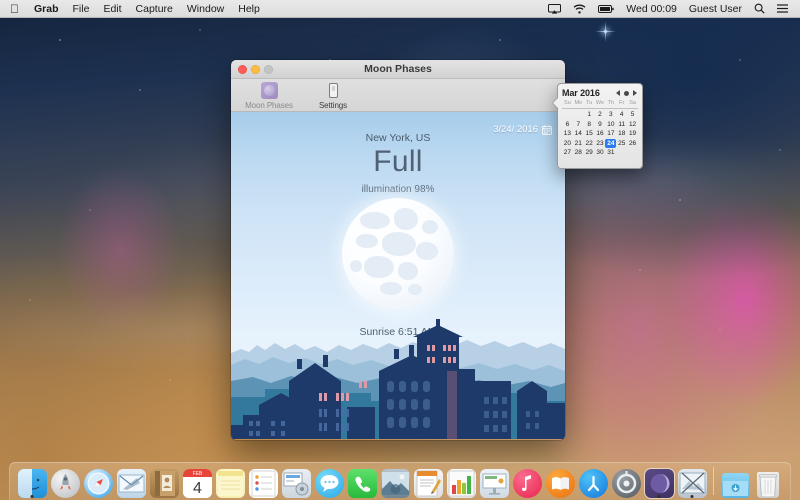  I want to click on calendar-day-16: 16, so click(600, 134).